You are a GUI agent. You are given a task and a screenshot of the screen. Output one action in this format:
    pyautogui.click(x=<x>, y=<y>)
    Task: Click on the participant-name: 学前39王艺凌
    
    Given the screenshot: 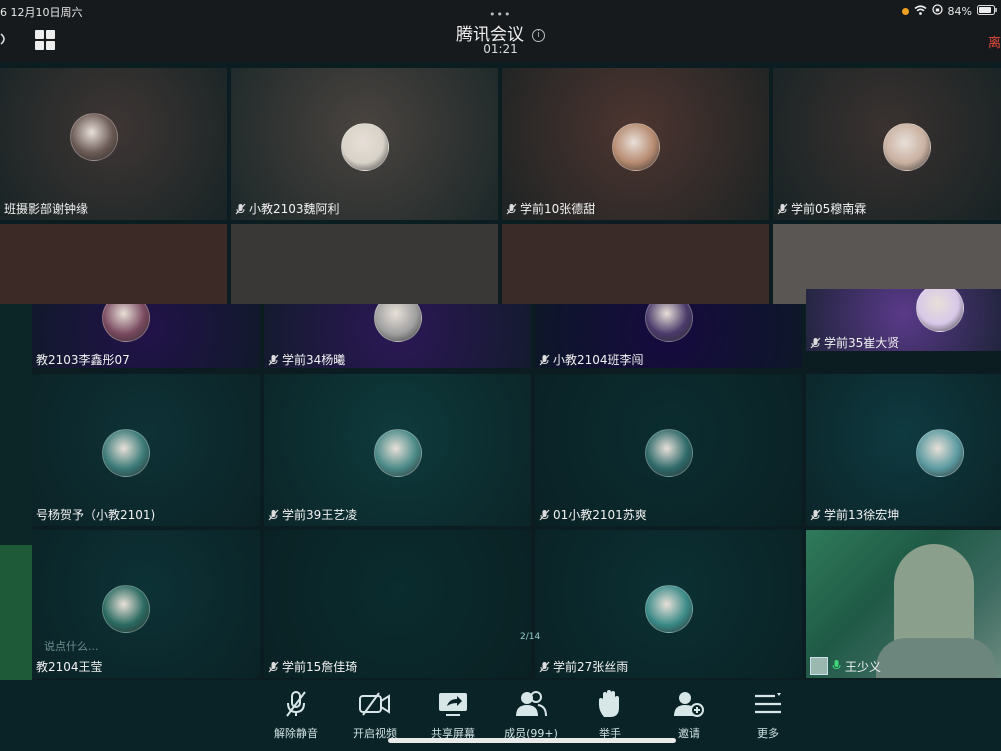 What is the action you would take?
    pyautogui.click(x=312, y=514)
    